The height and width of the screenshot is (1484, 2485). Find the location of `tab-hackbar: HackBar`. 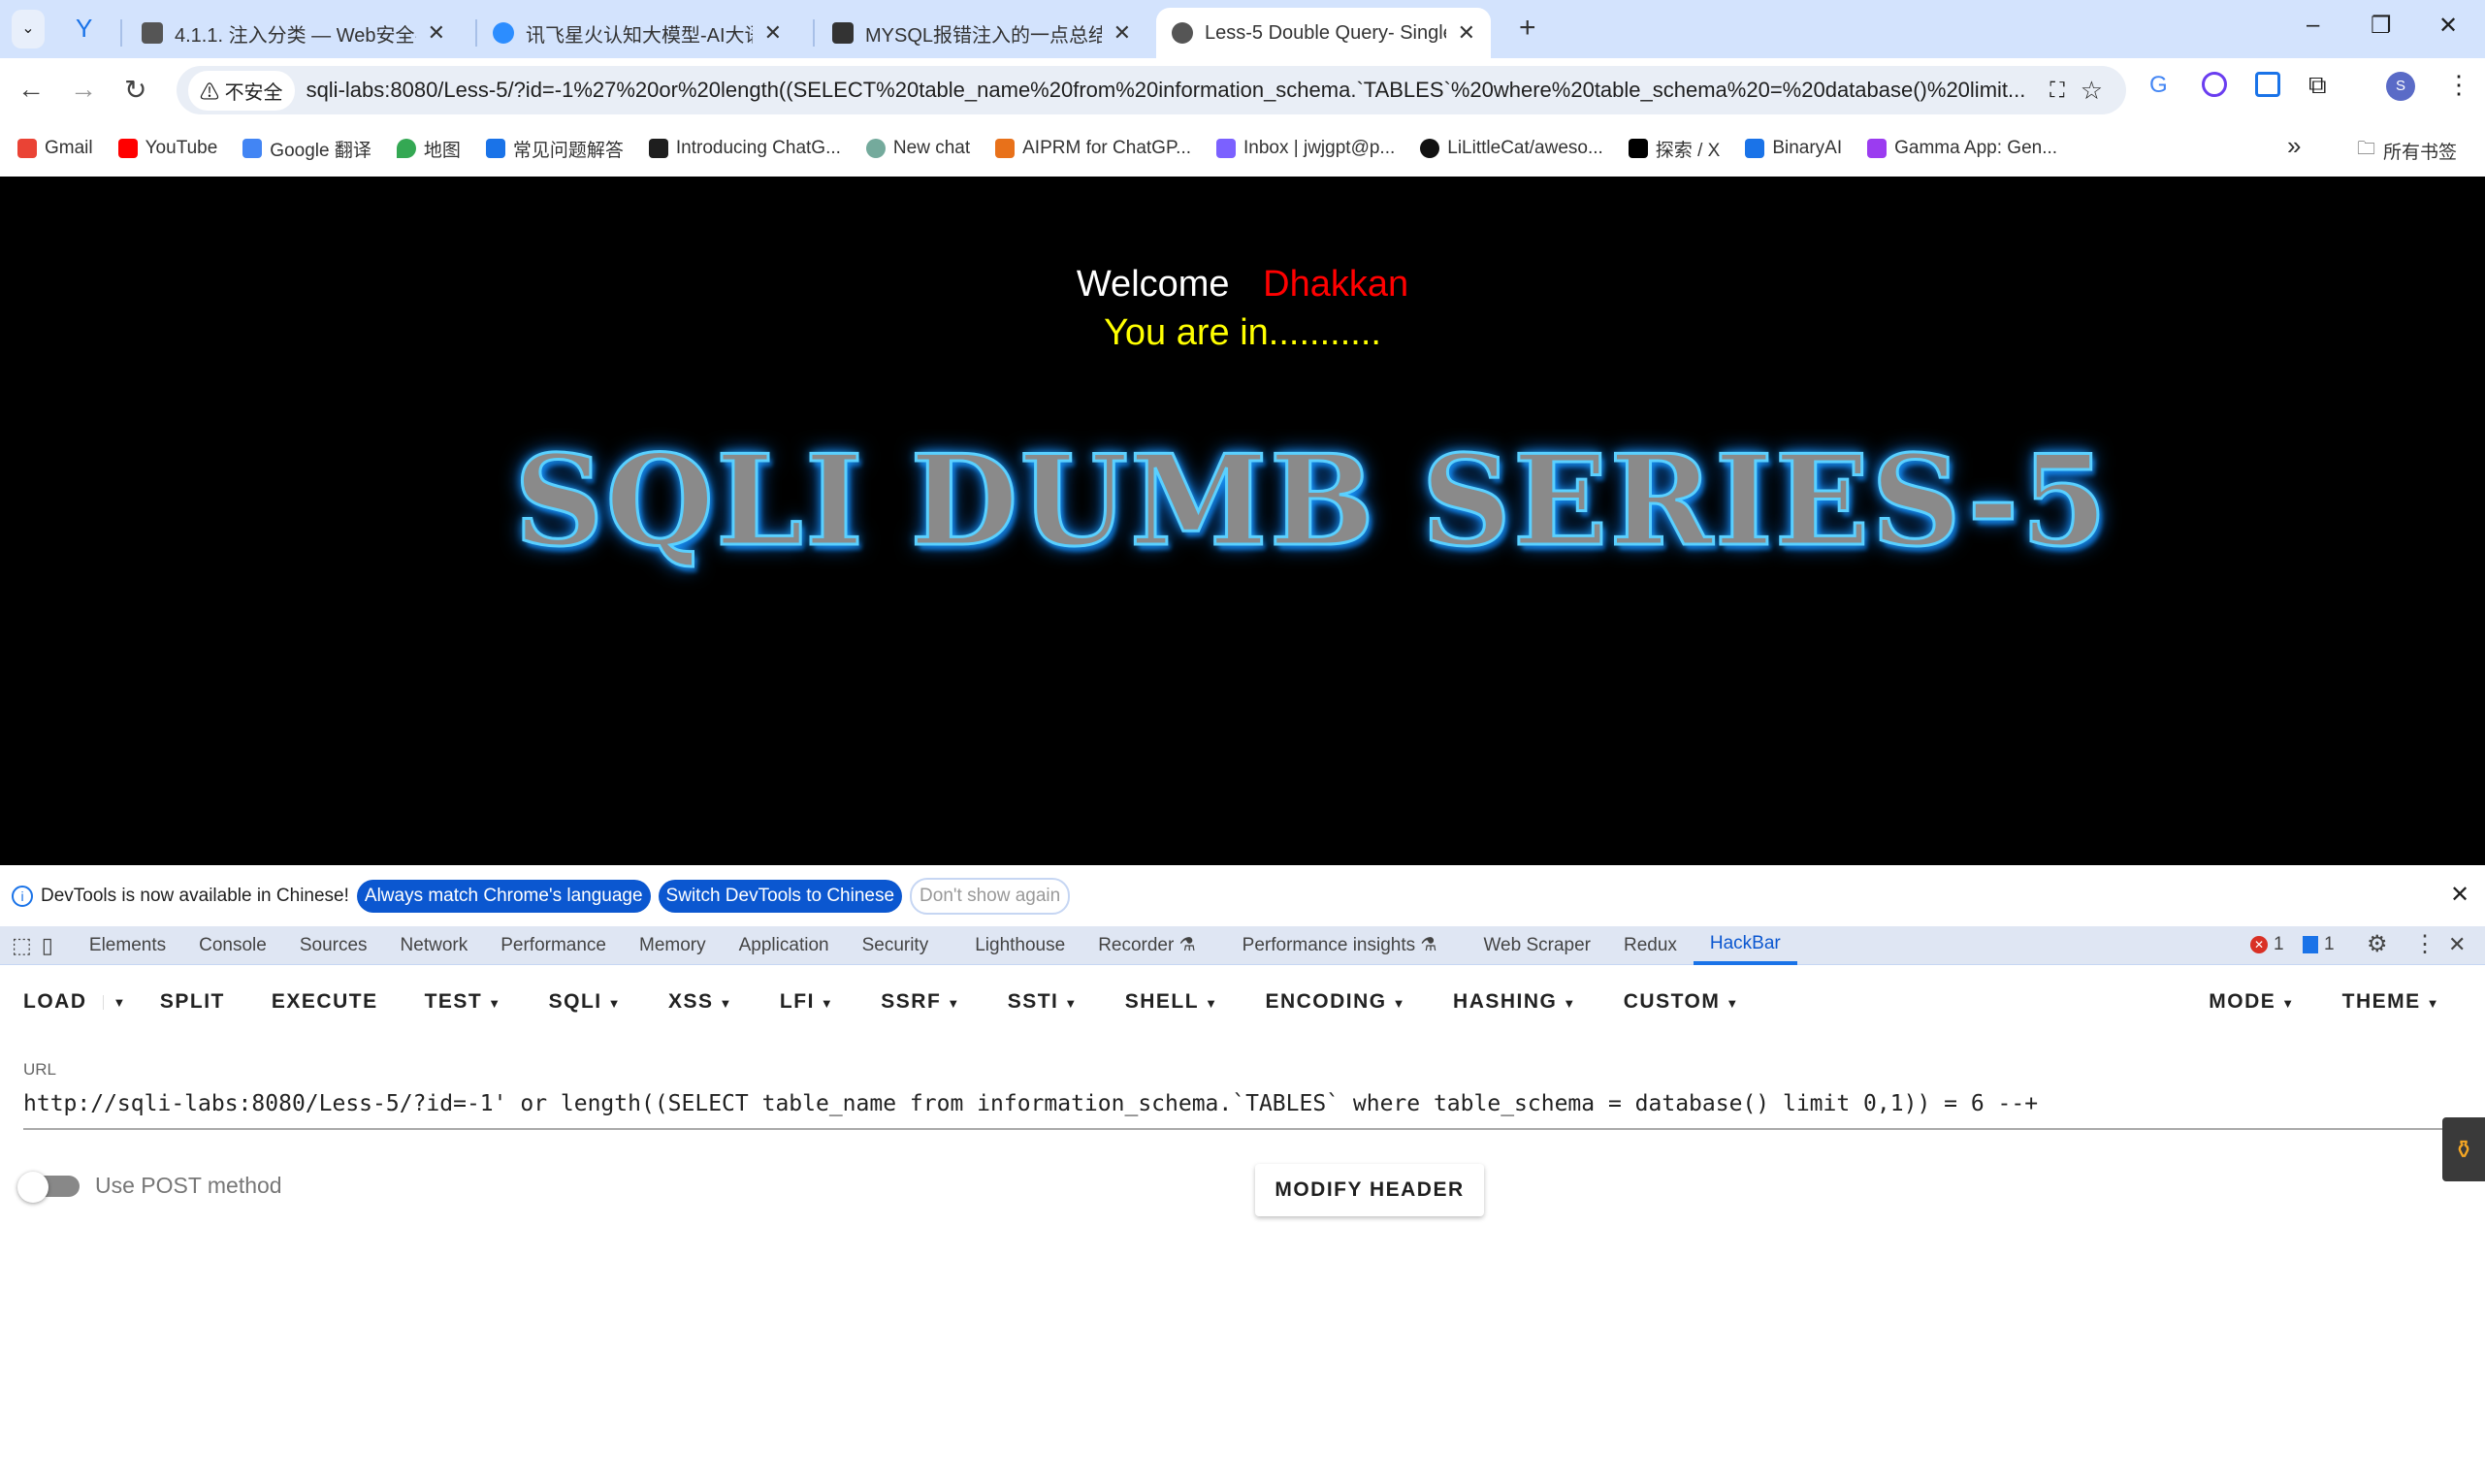

tab-hackbar: HackBar is located at coordinates (1745, 945).